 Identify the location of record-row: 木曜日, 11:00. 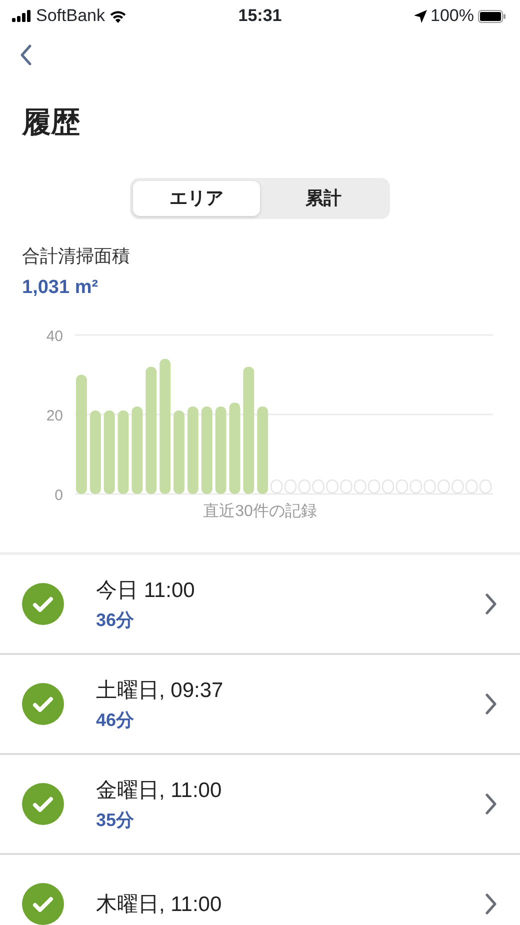
(260, 890).